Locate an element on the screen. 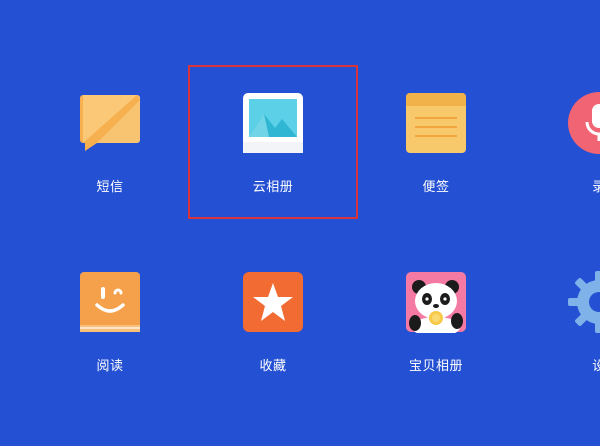  app-label: 短信 is located at coordinates (110, 187).